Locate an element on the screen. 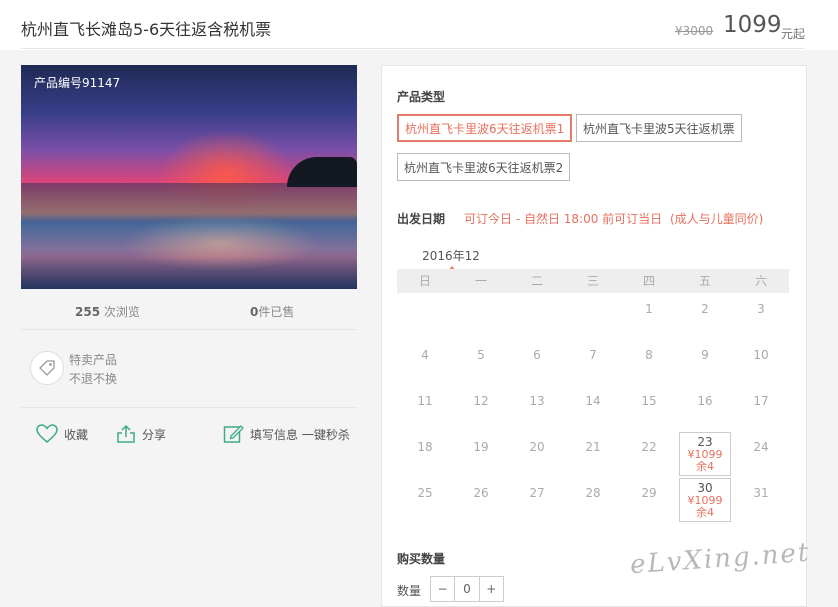  calendar-date: 1 is located at coordinates (649, 316).